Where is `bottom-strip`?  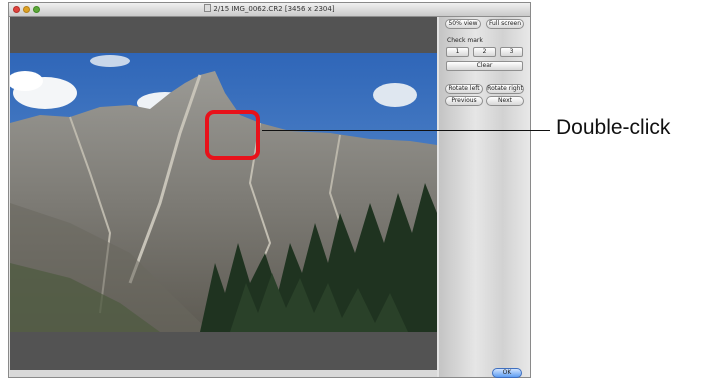
bottom-strip is located at coordinates (223, 373).